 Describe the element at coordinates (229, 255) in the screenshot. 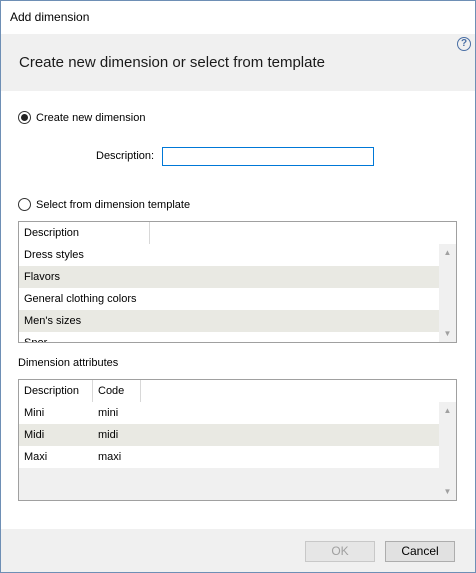

I see `list-item: Dress styles` at that location.